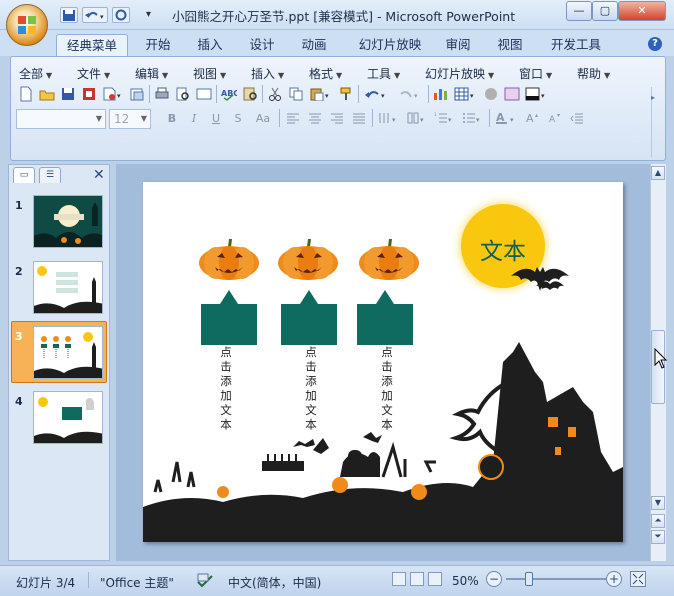  Describe the element at coordinates (410, 94) in the screenshot. I see `redo-icon: ▾` at that location.